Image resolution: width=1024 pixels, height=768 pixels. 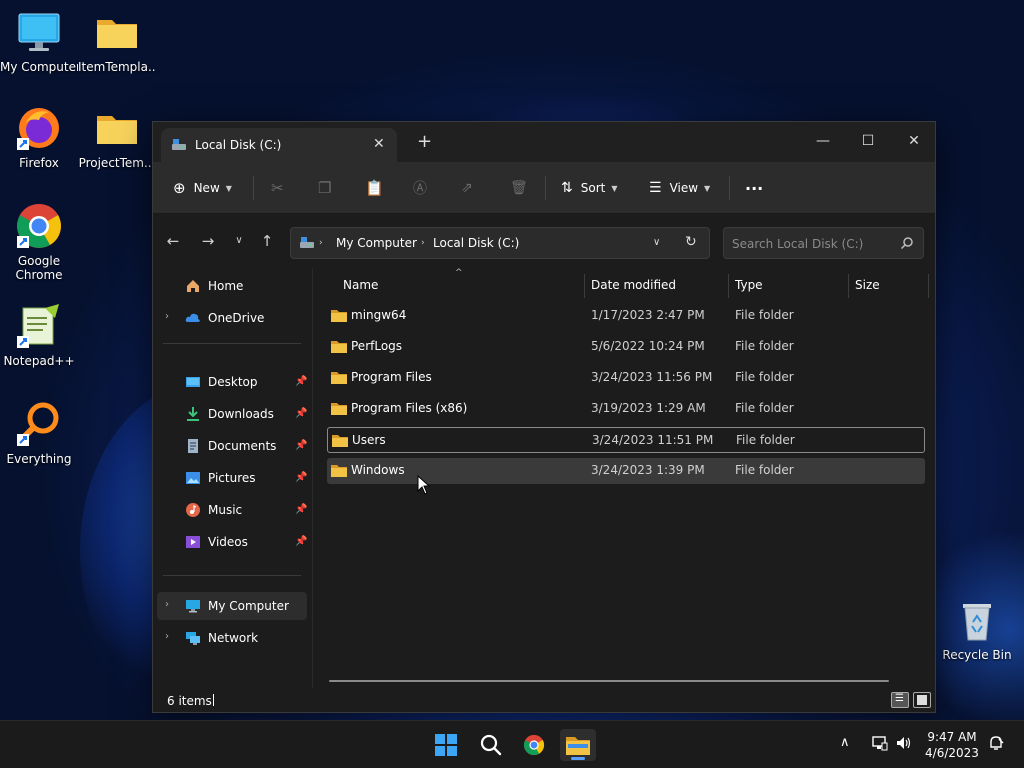 What do you see at coordinates (922, 700) in the screenshot?
I see `large-icons-view-button` at bounding box center [922, 700].